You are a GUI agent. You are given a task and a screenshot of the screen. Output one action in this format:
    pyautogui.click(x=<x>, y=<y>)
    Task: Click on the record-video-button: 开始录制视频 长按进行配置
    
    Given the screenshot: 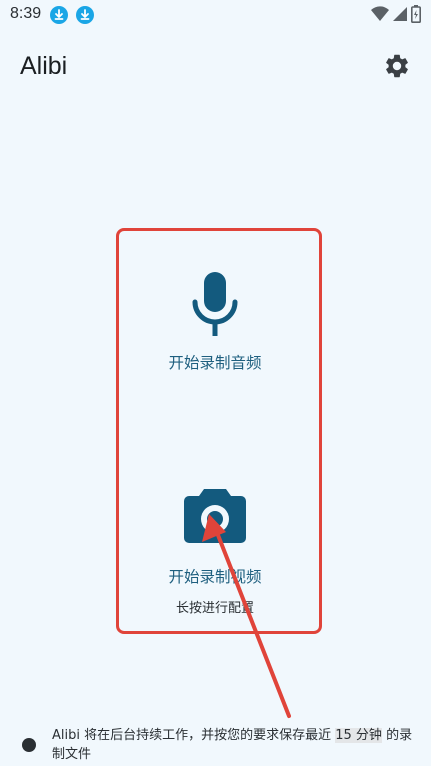 What is the action you would take?
    pyautogui.click(x=215, y=555)
    